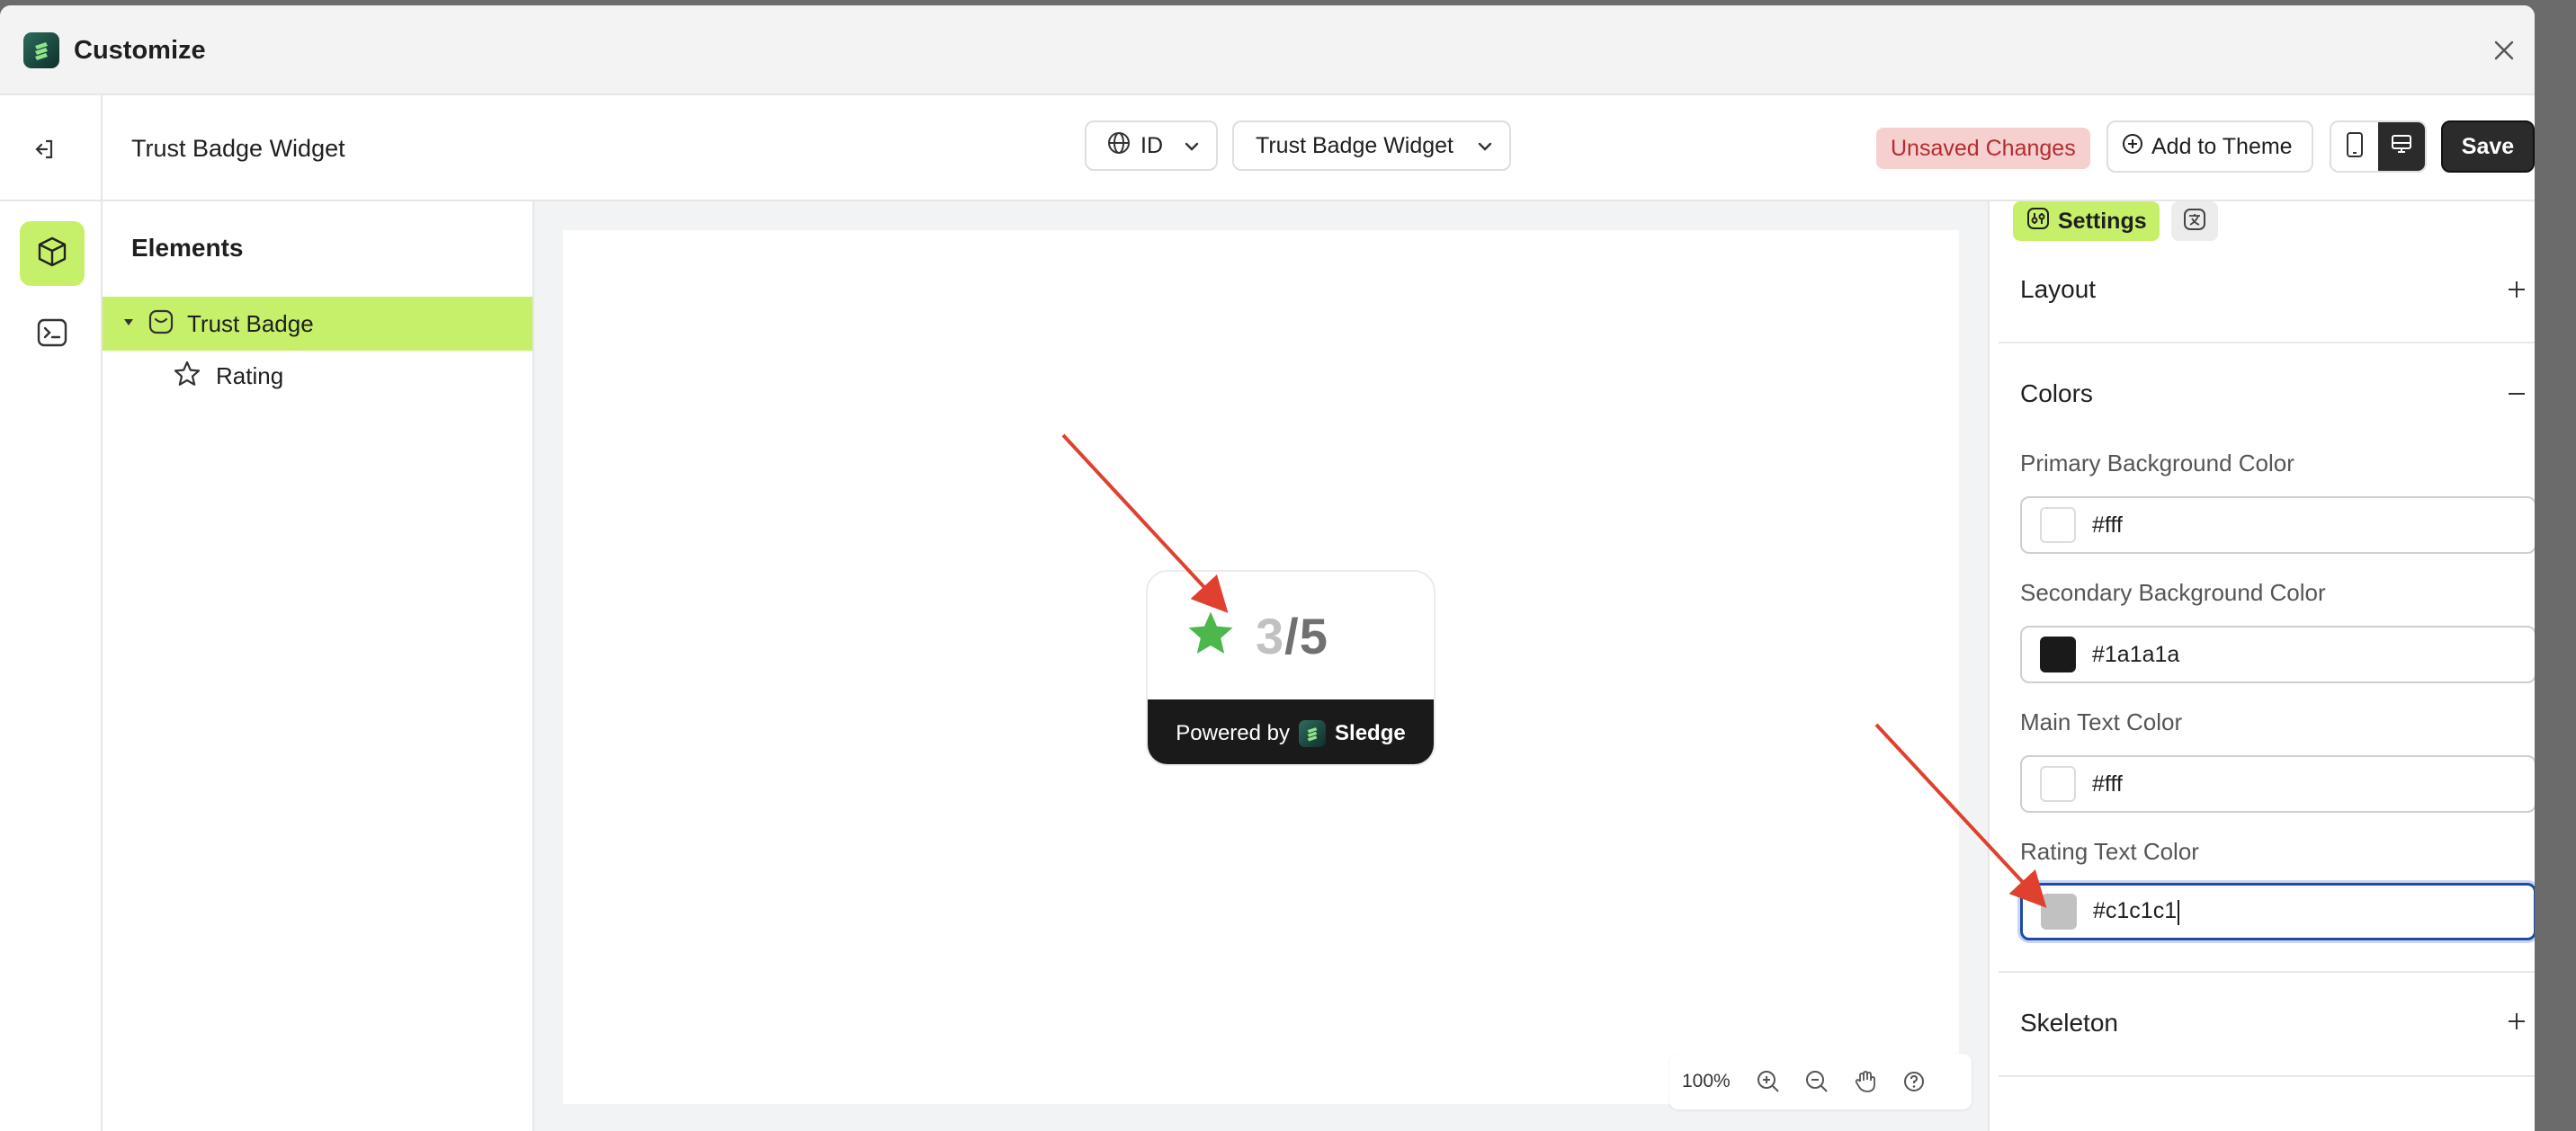  Describe the element at coordinates (1865, 1082) in the screenshot. I see `hand-icon` at that location.